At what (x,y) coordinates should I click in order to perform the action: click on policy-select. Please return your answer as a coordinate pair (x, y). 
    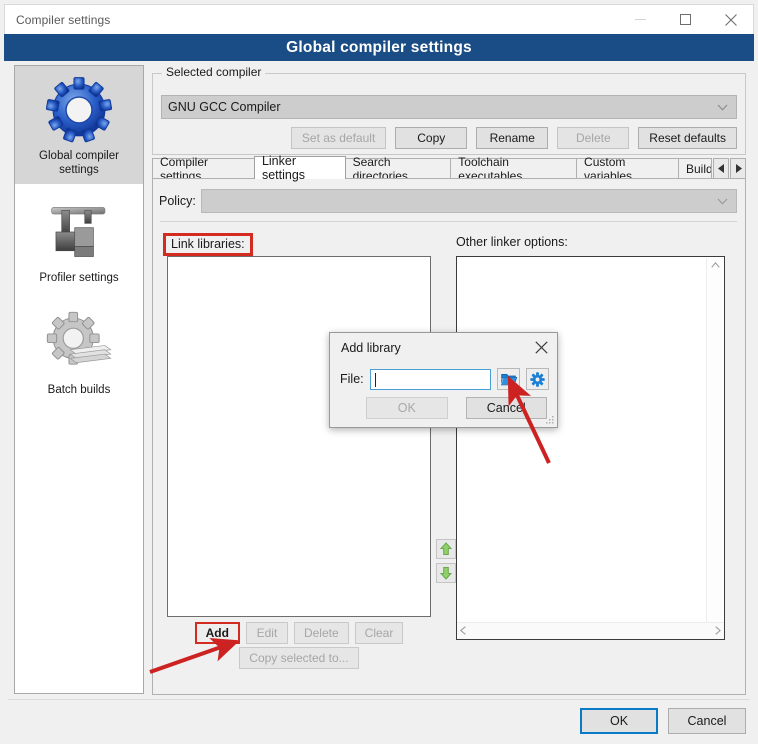
    Looking at the image, I should click on (469, 201).